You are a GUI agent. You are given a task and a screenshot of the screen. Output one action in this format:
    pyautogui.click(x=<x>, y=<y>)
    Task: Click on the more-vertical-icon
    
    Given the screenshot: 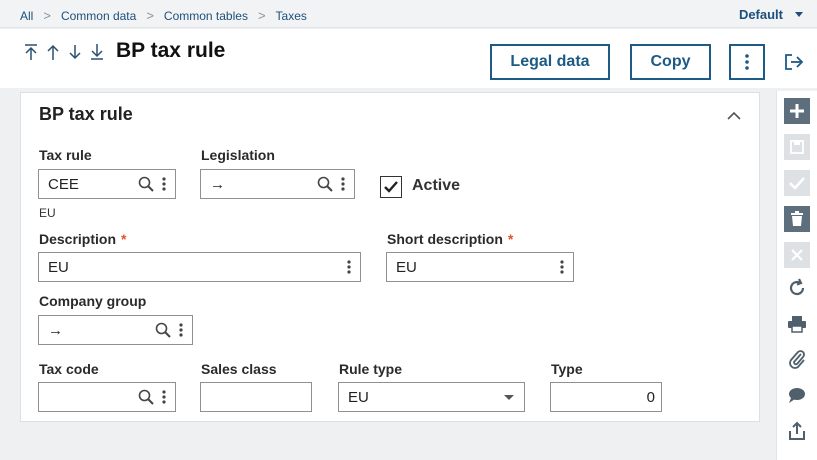 What is the action you would take?
    pyautogui.click(x=747, y=62)
    